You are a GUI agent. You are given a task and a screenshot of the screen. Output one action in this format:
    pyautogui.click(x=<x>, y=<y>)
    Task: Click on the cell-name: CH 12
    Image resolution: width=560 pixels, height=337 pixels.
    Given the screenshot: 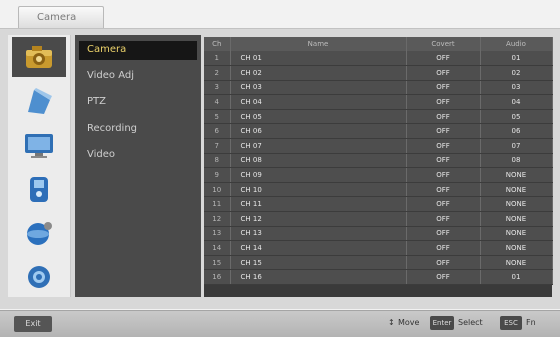 What is the action you would take?
    pyautogui.click(x=318, y=219)
    